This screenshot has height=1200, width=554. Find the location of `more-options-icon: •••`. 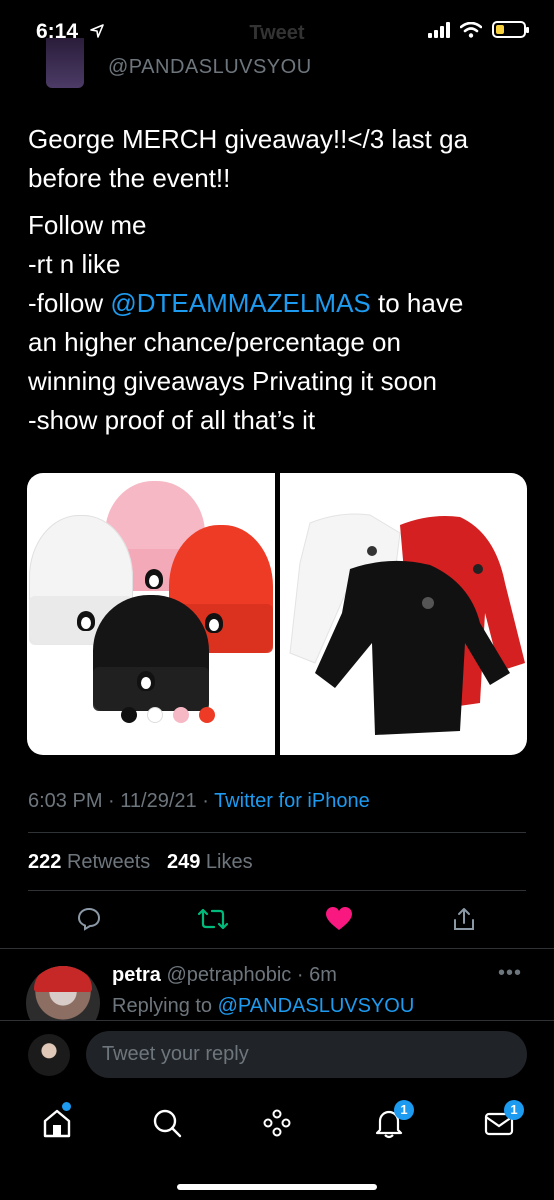

more-options-icon: ••• is located at coordinates (510, 973).